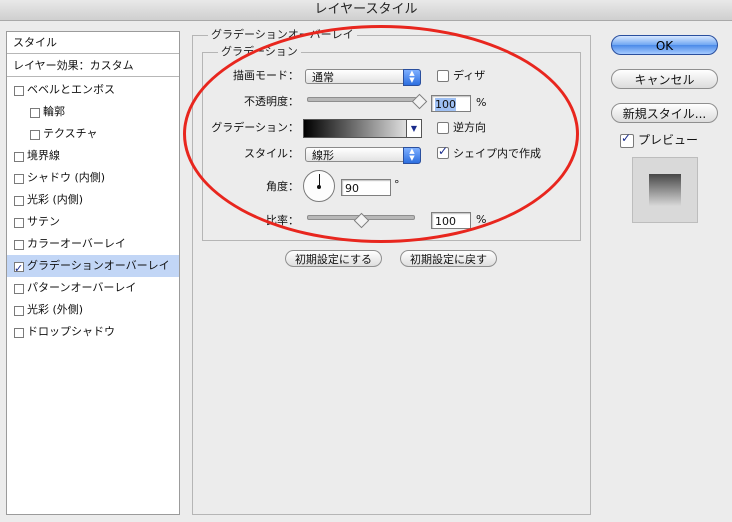  Describe the element at coordinates (664, 79) in the screenshot. I see `cancel-button: キャンセル` at that location.